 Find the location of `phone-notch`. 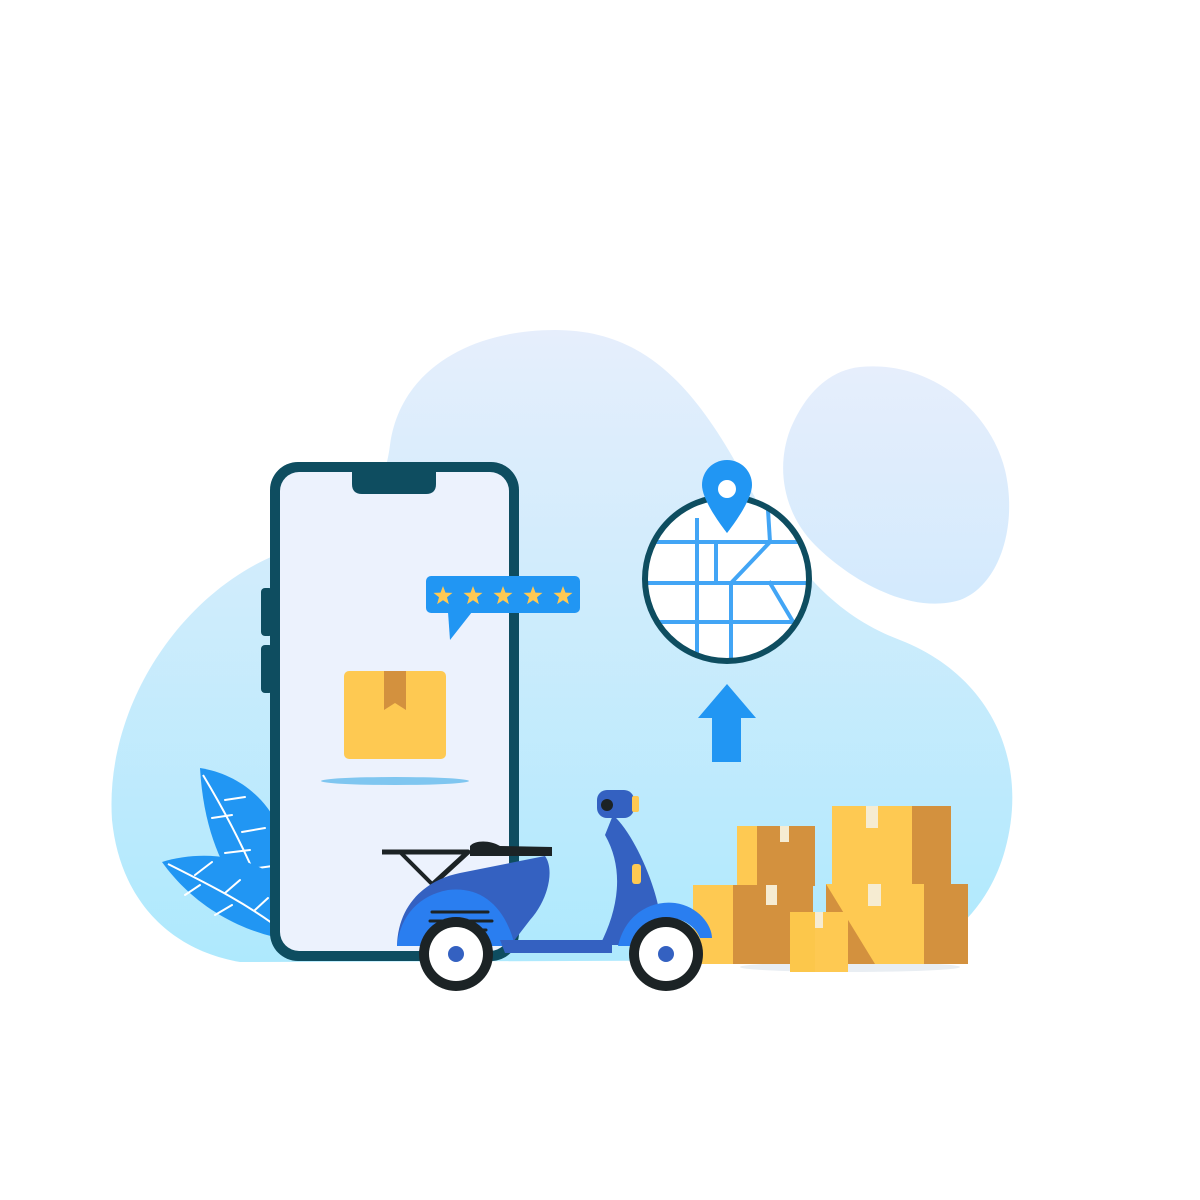

phone-notch is located at coordinates (394, 483).